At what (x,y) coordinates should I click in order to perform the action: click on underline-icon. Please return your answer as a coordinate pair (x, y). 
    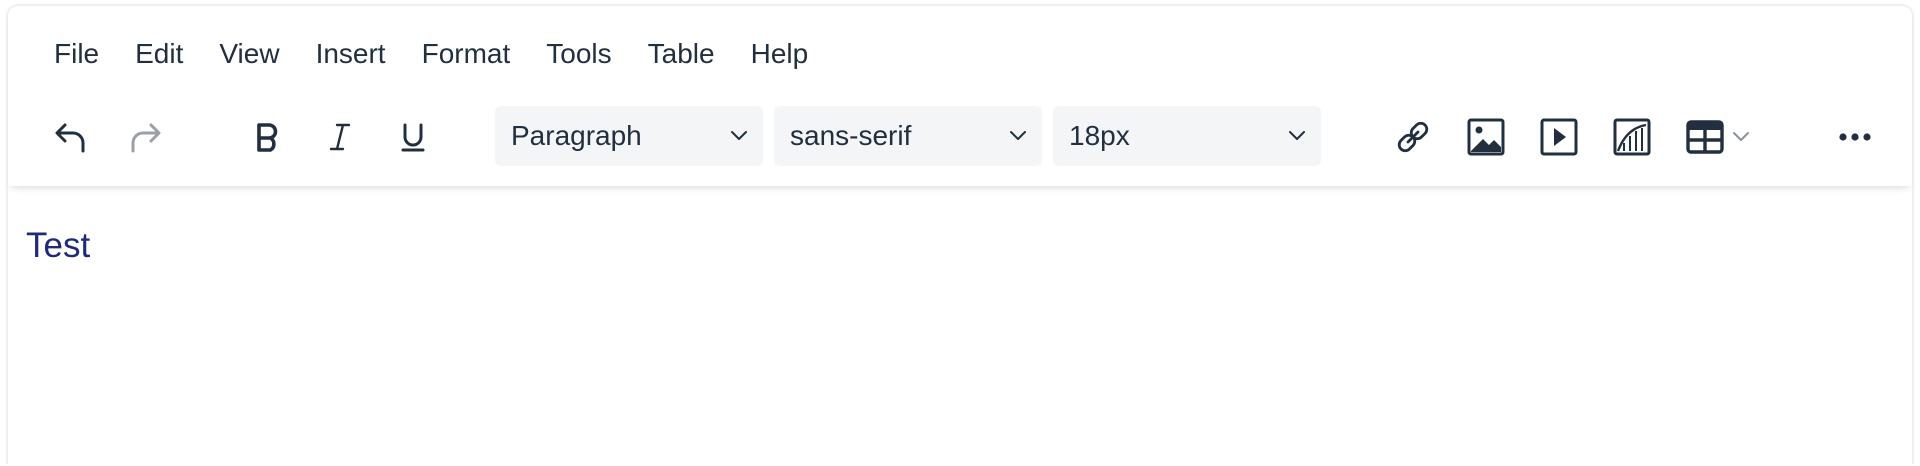
    Looking at the image, I should click on (413, 137).